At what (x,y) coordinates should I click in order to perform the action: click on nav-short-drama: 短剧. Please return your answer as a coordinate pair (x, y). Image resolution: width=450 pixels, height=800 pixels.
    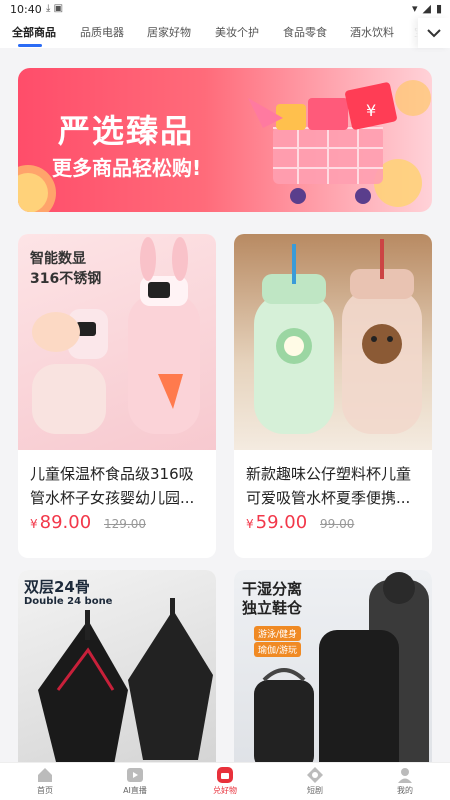
    Looking at the image, I should click on (315, 781).